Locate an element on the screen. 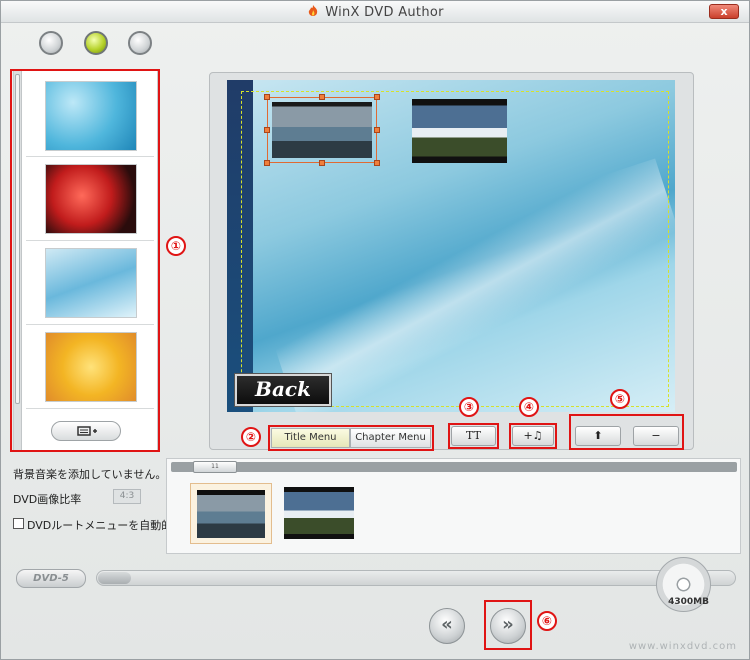  annotation-box-menu-tabs is located at coordinates (351, 438).